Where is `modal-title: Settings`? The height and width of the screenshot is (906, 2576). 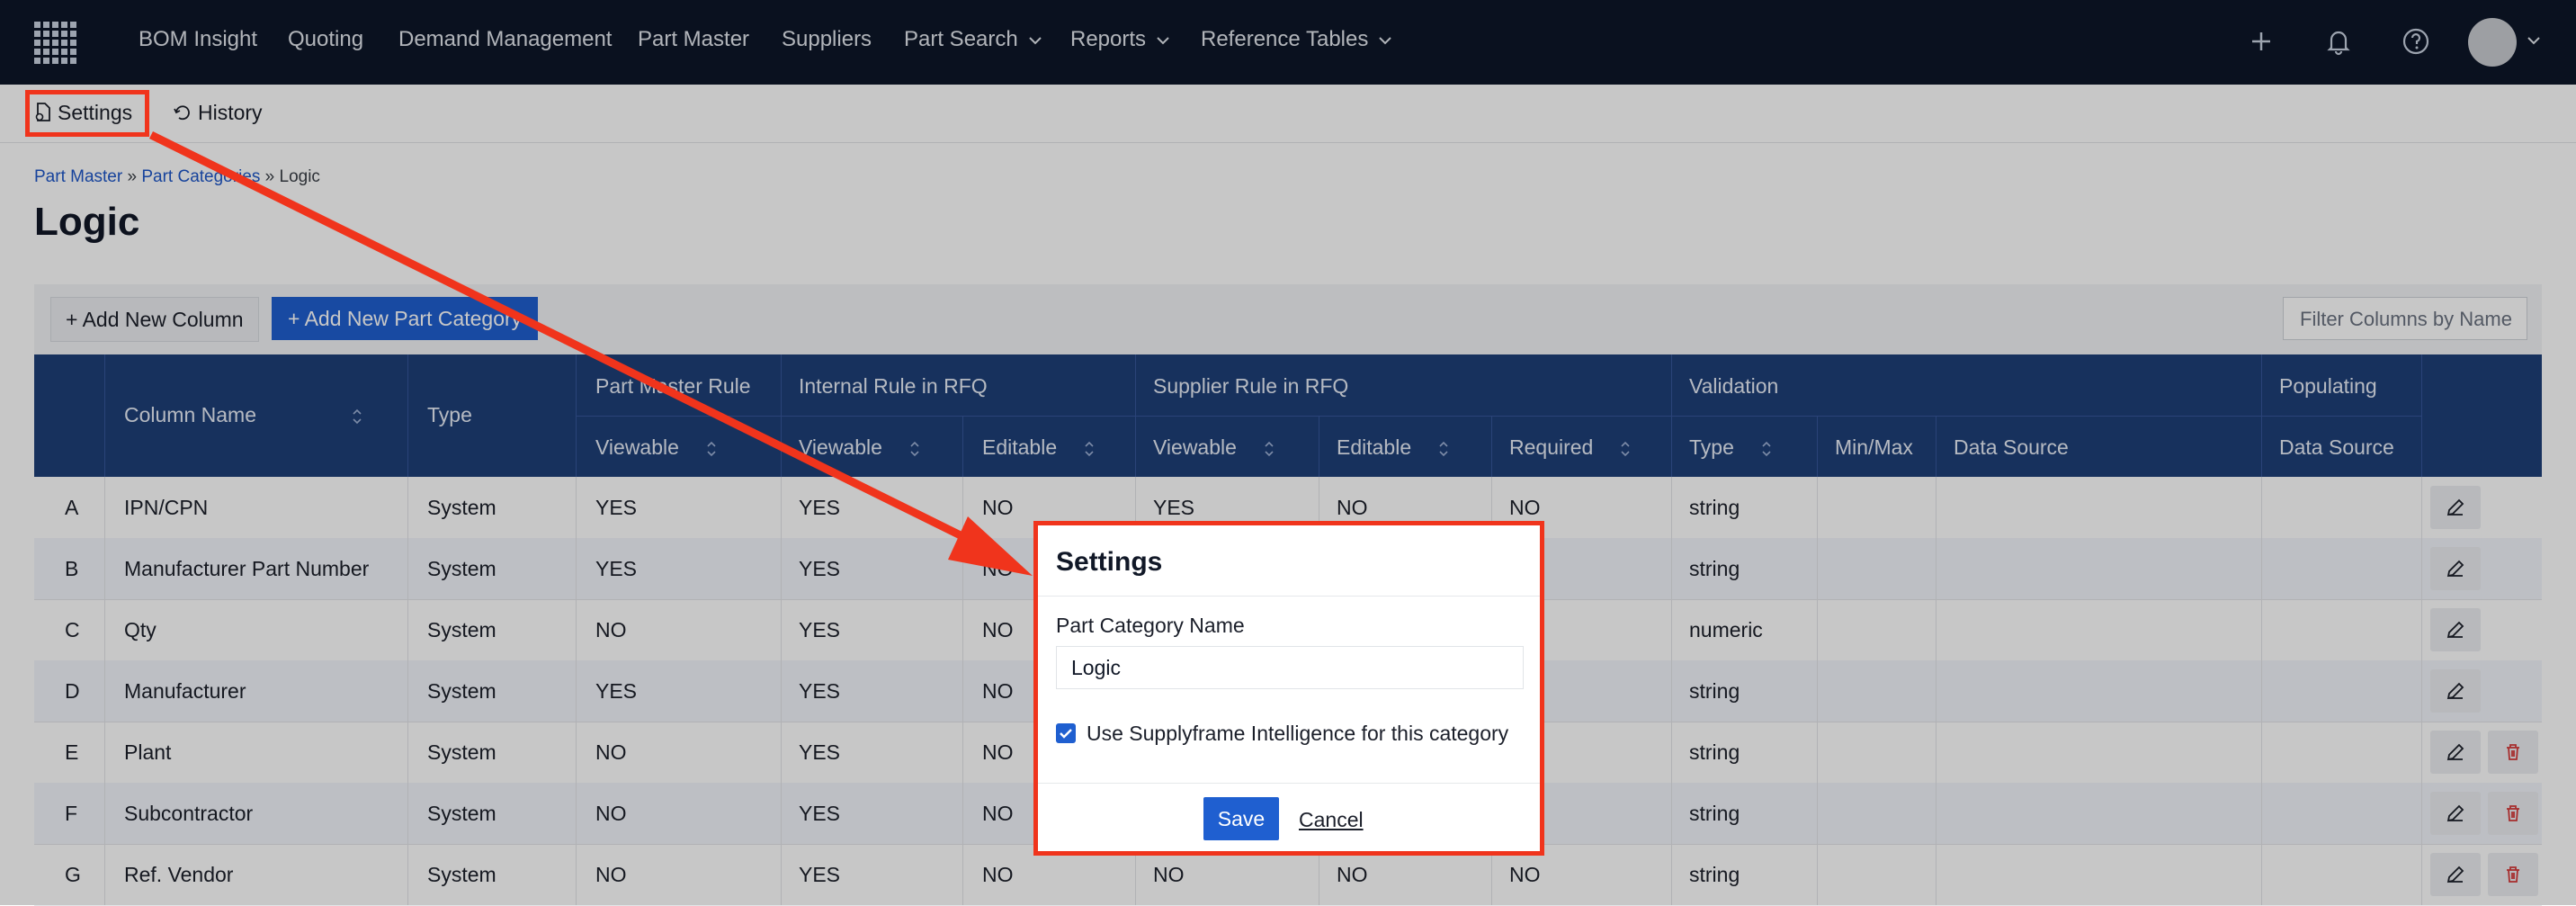 modal-title: Settings is located at coordinates (1109, 562).